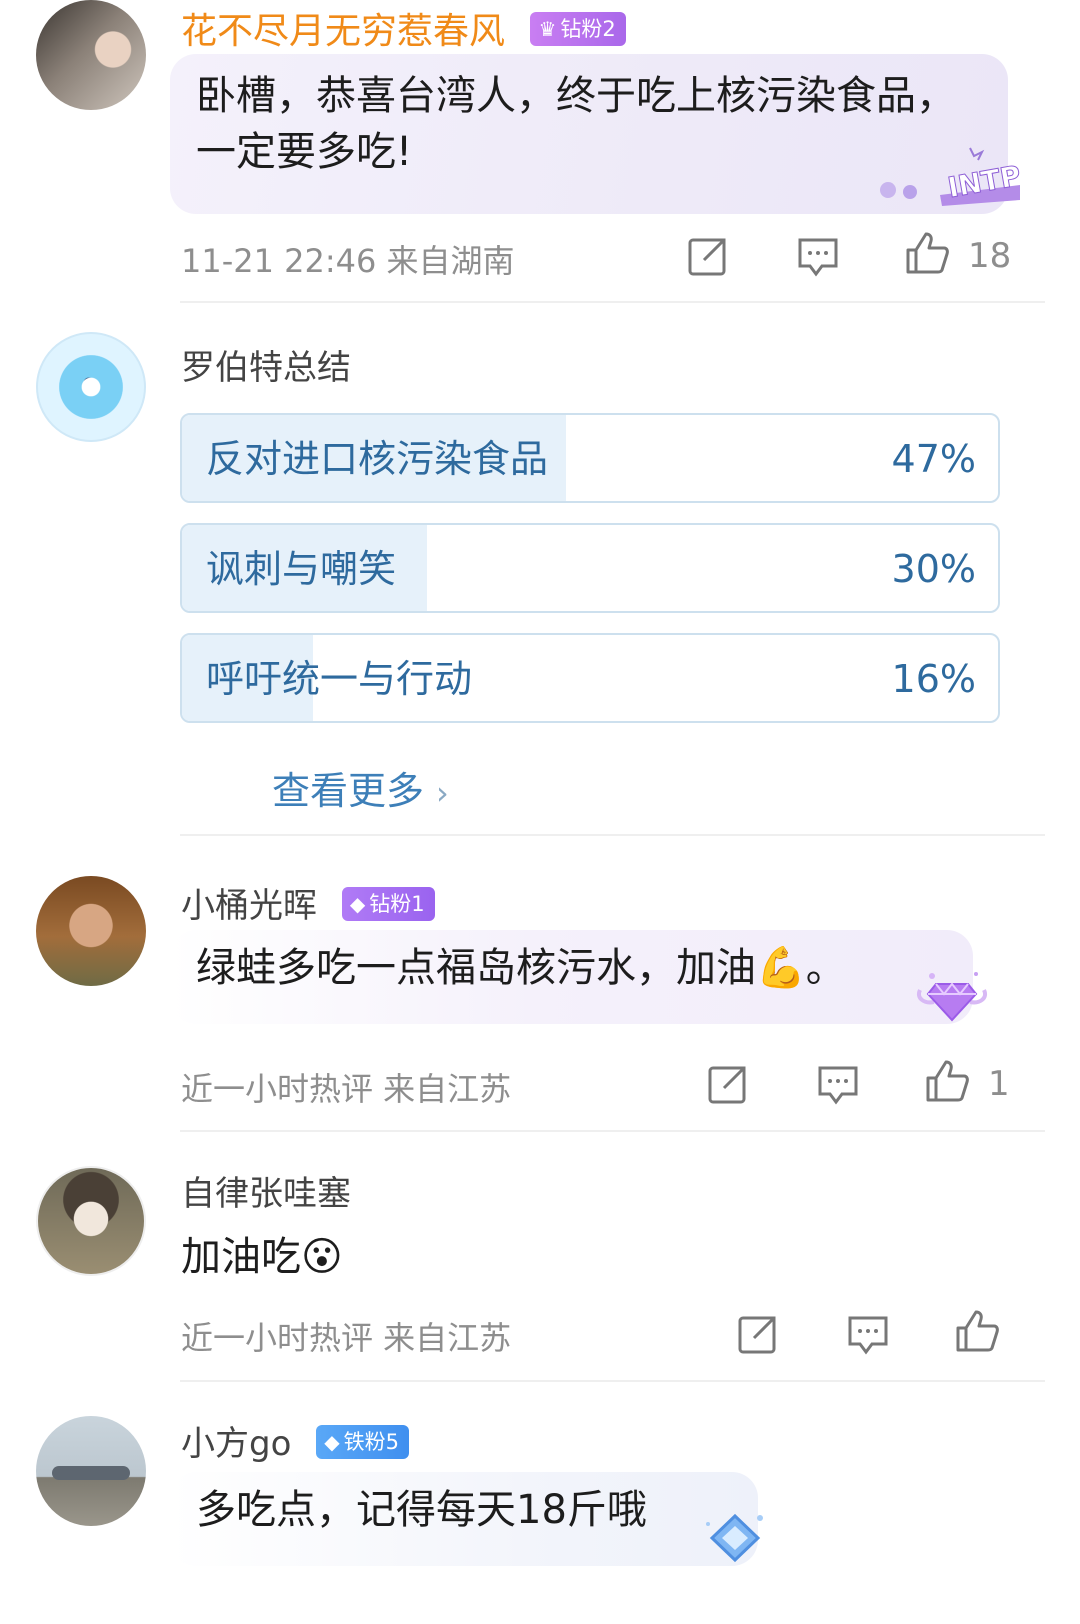  What do you see at coordinates (236, 1444) in the screenshot?
I see `username-text: 小方go` at bounding box center [236, 1444].